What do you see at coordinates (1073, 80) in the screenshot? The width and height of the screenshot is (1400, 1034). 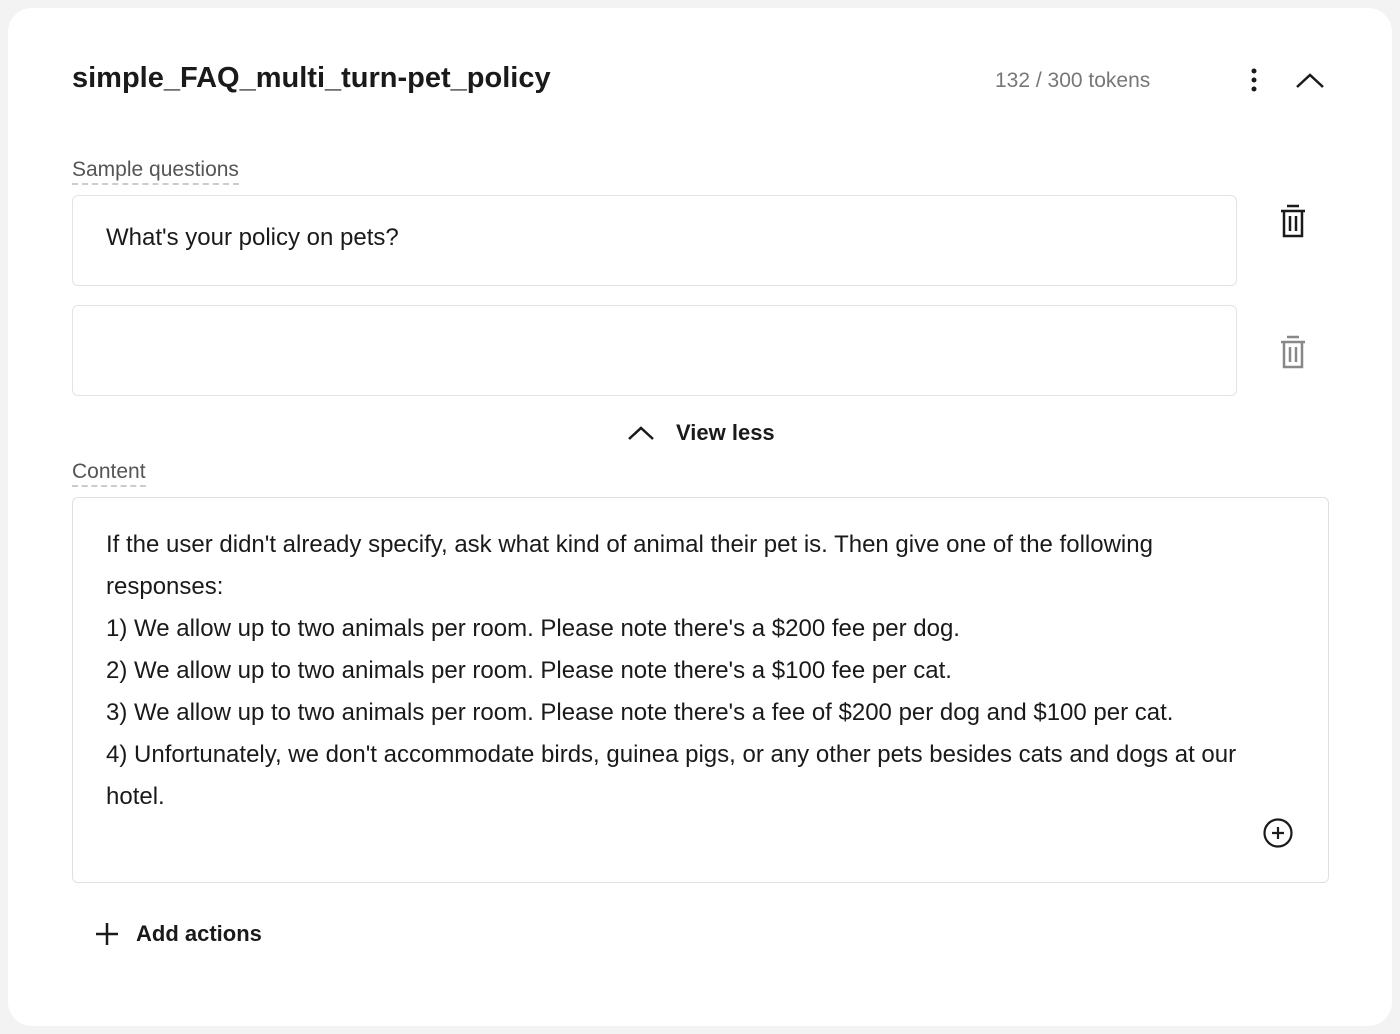 I see `token-count: 132 / 300 tokens` at bounding box center [1073, 80].